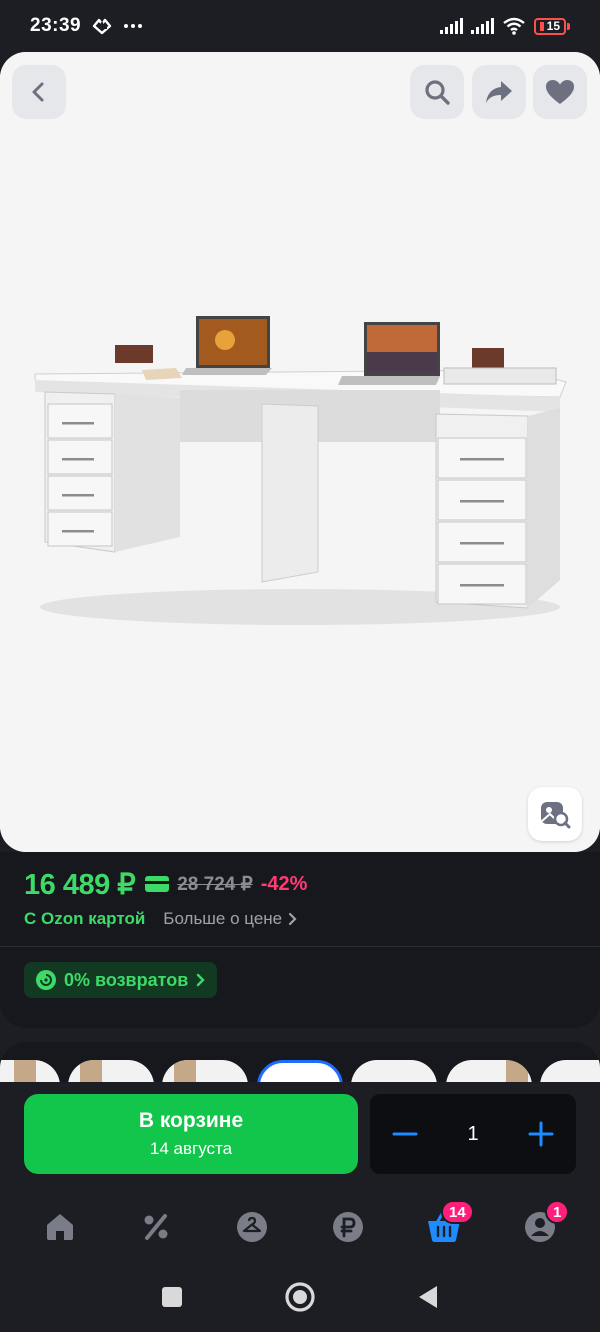  What do you see at coordinates (85, 918) in the screenshot?
I see `ozon-card-label: С Ozon картой` at bounding box center [85, 918].